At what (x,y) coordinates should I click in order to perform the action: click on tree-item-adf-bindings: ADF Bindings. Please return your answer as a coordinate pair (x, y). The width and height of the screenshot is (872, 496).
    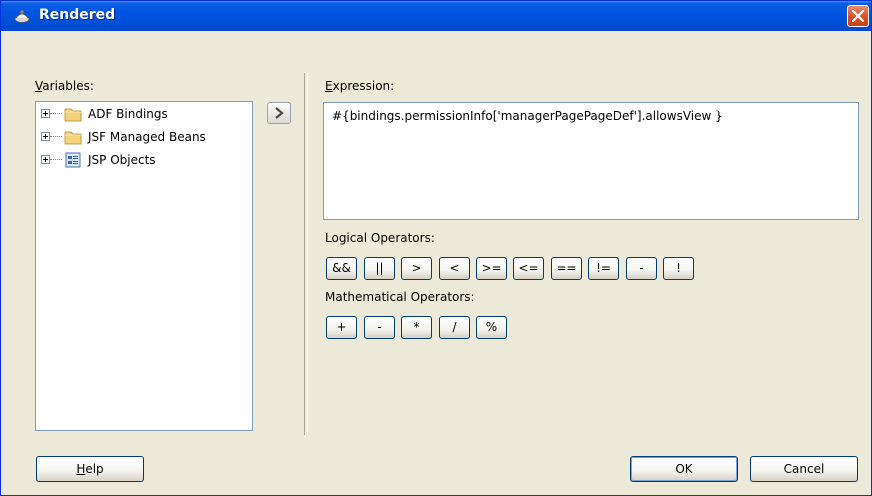
    Looking at the image, I should click on (144, 114).